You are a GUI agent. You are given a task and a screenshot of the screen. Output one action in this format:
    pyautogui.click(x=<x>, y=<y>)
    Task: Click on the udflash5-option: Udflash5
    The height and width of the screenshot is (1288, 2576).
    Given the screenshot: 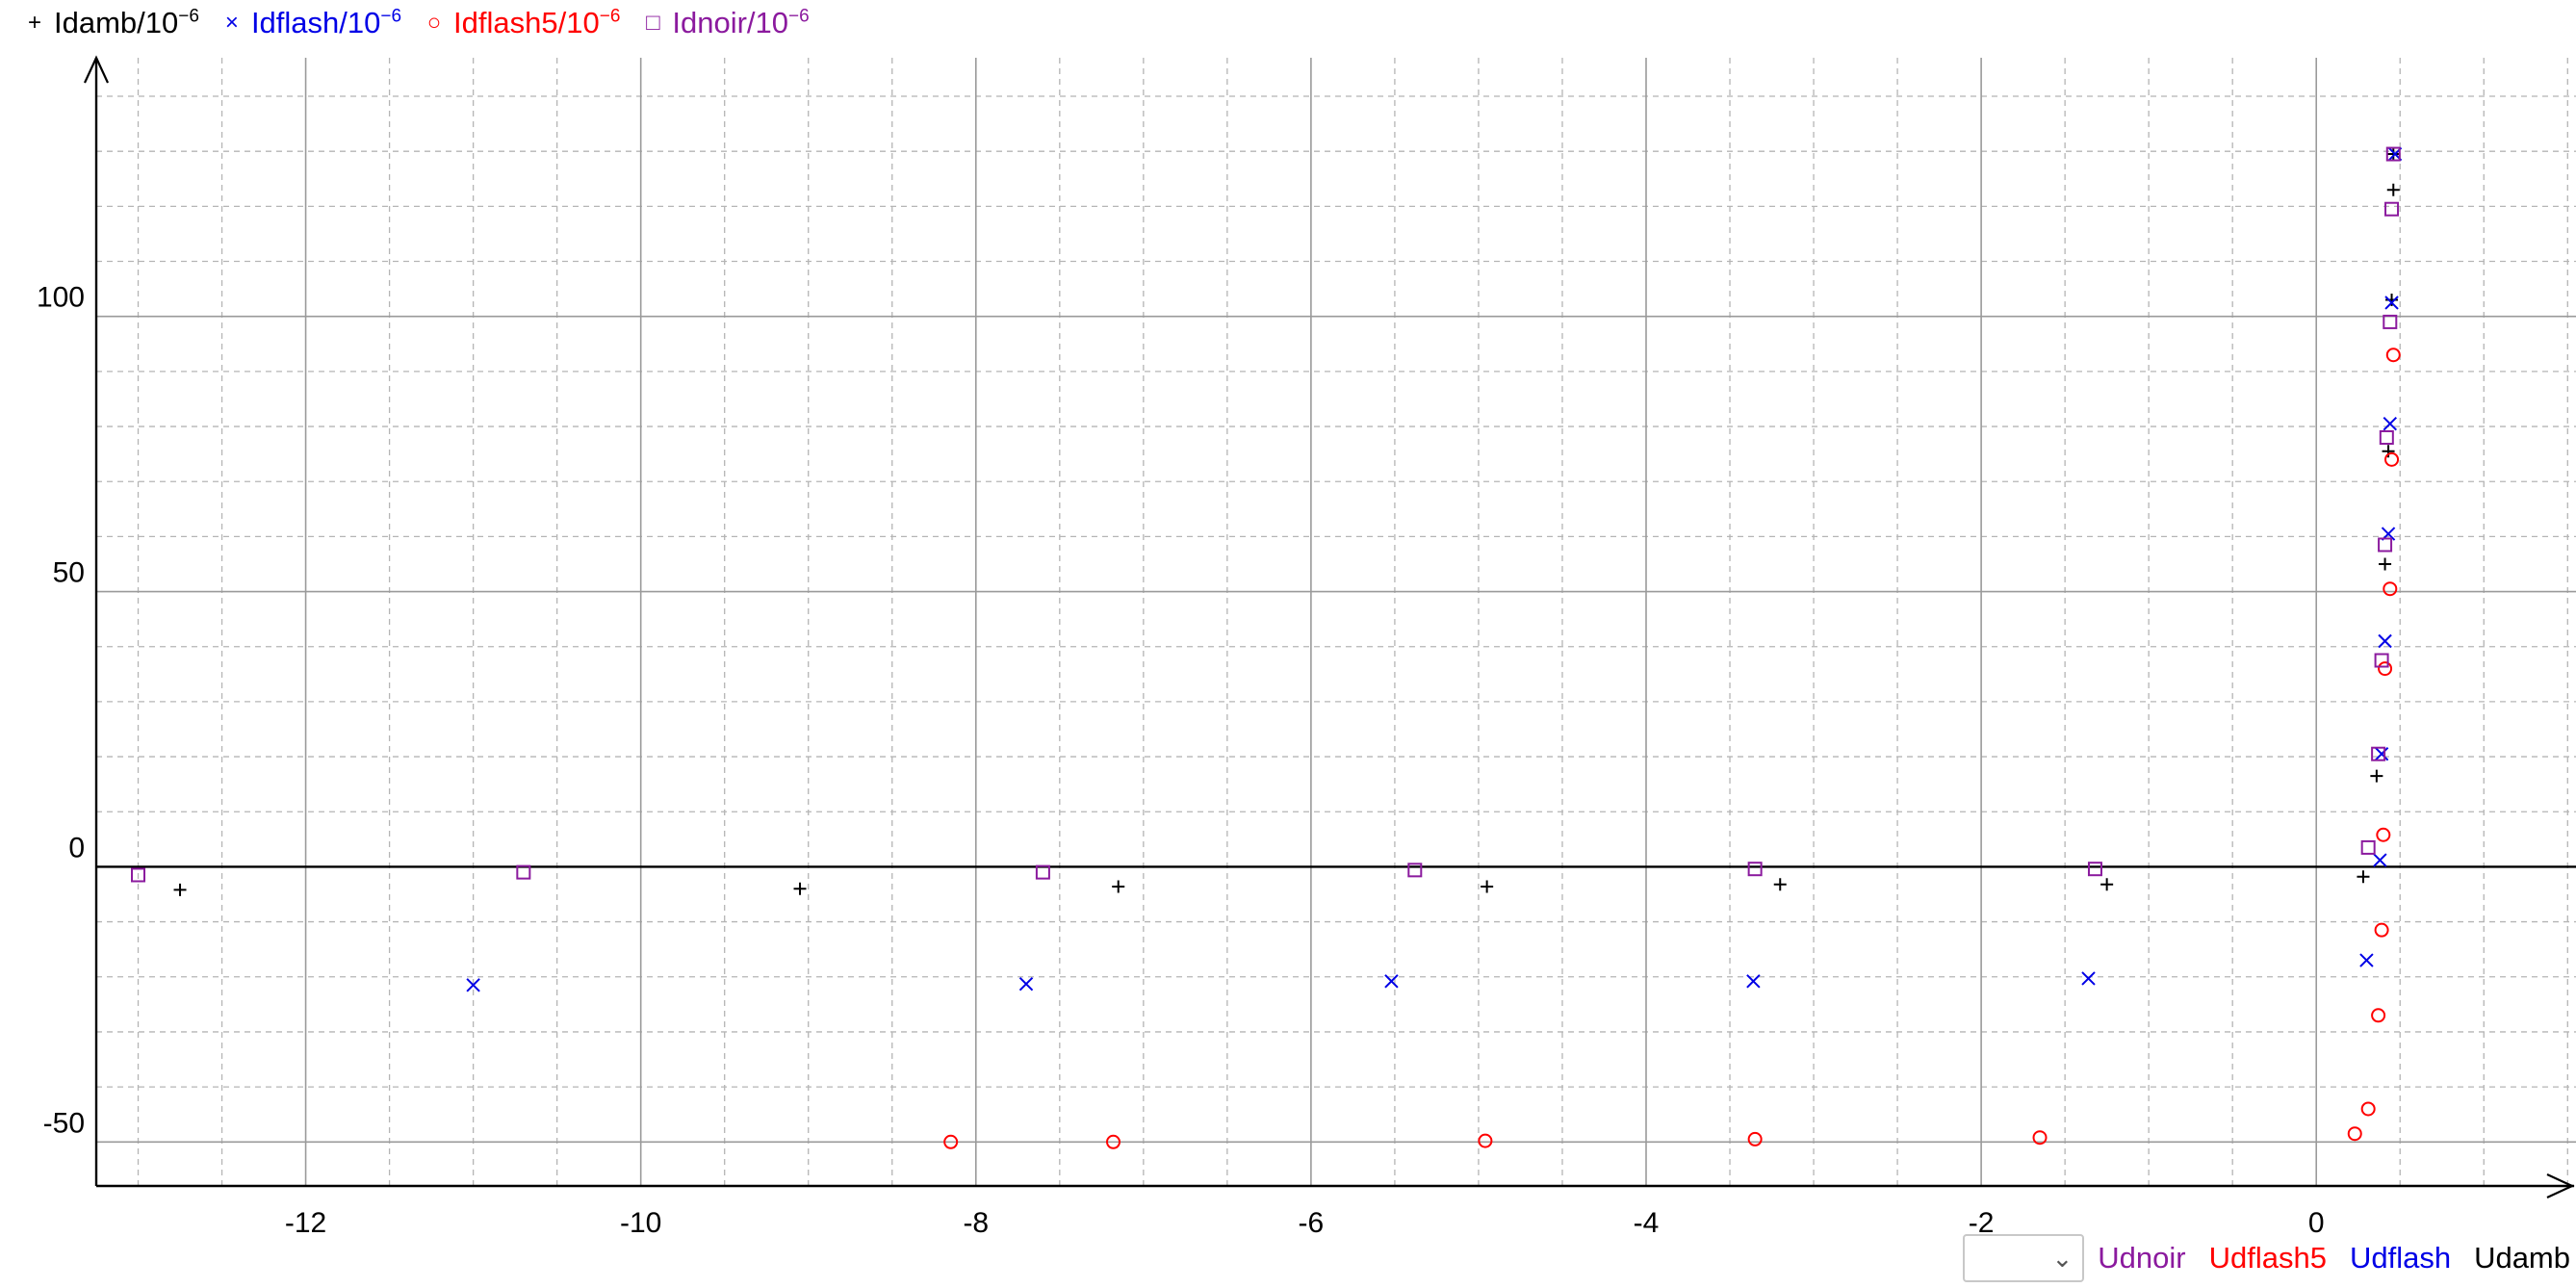 What is the action you would take?
    pyautogui.click(x=2268, y=1258)
    